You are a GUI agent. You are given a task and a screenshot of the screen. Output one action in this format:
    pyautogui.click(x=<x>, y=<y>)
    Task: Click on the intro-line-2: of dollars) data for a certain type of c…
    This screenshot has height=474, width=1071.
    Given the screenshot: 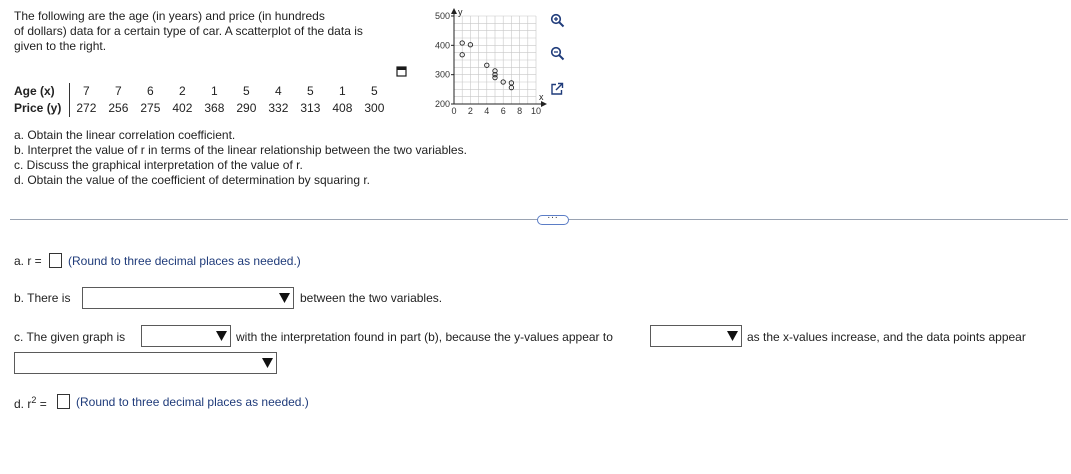 What is the action you would take?
    pyautogui.click(x=188, y=31)
    